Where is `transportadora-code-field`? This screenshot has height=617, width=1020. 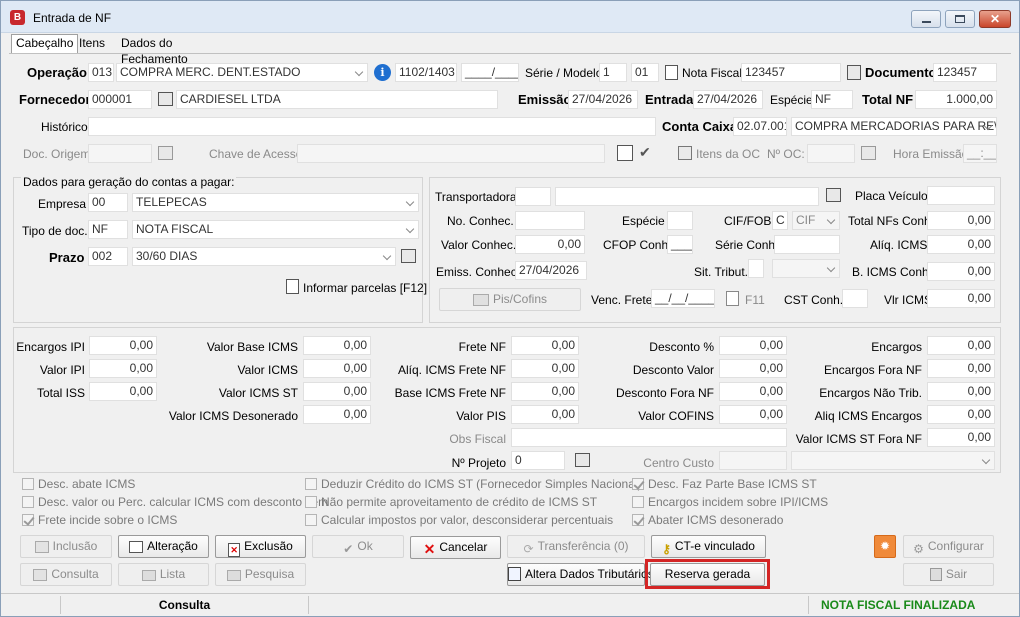
transportadora-code-field is located at coordinates (533, 196).